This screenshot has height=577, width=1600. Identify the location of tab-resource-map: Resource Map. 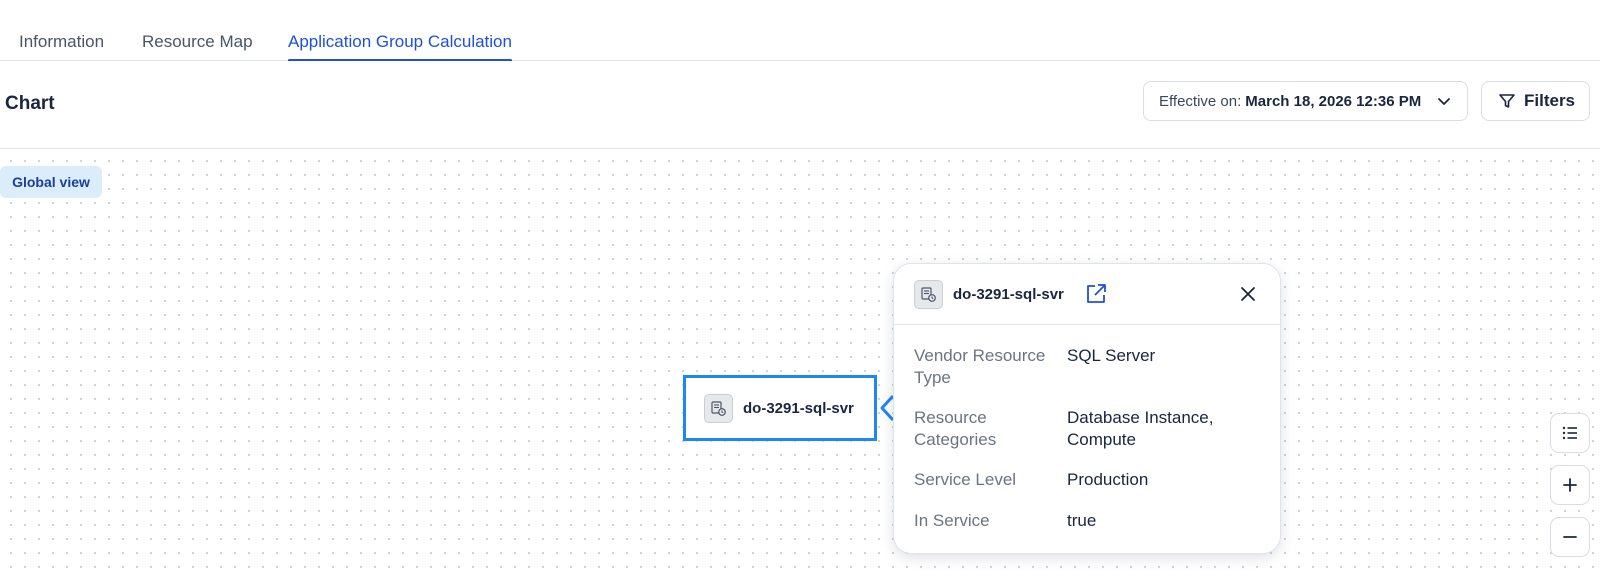
(197, 46).